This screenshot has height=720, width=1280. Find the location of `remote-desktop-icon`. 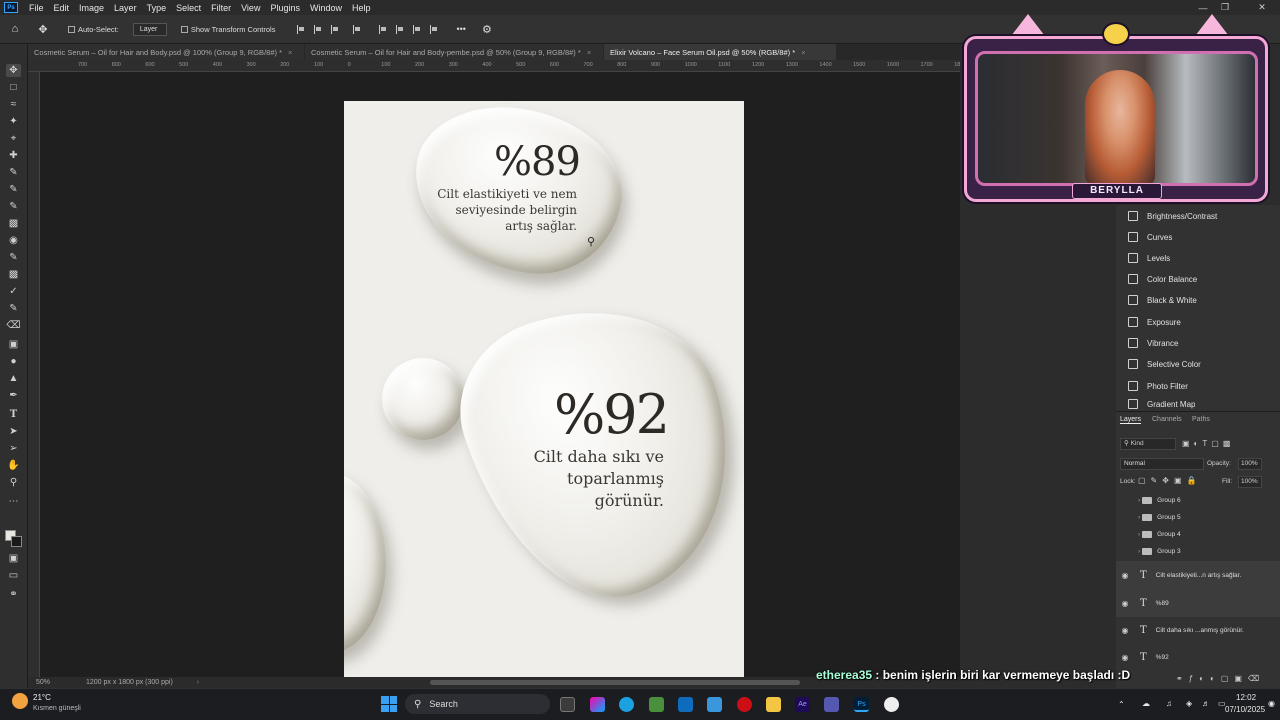

remote-desktop-icon is located at coordinates (714, 704).